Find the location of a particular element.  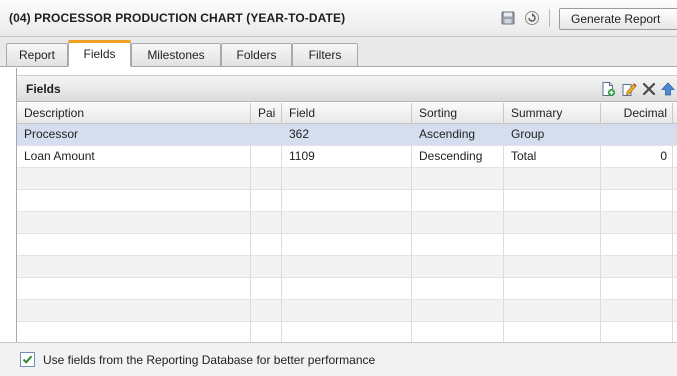

tab-milestones: Milestones is located at coordinates (176, 55).